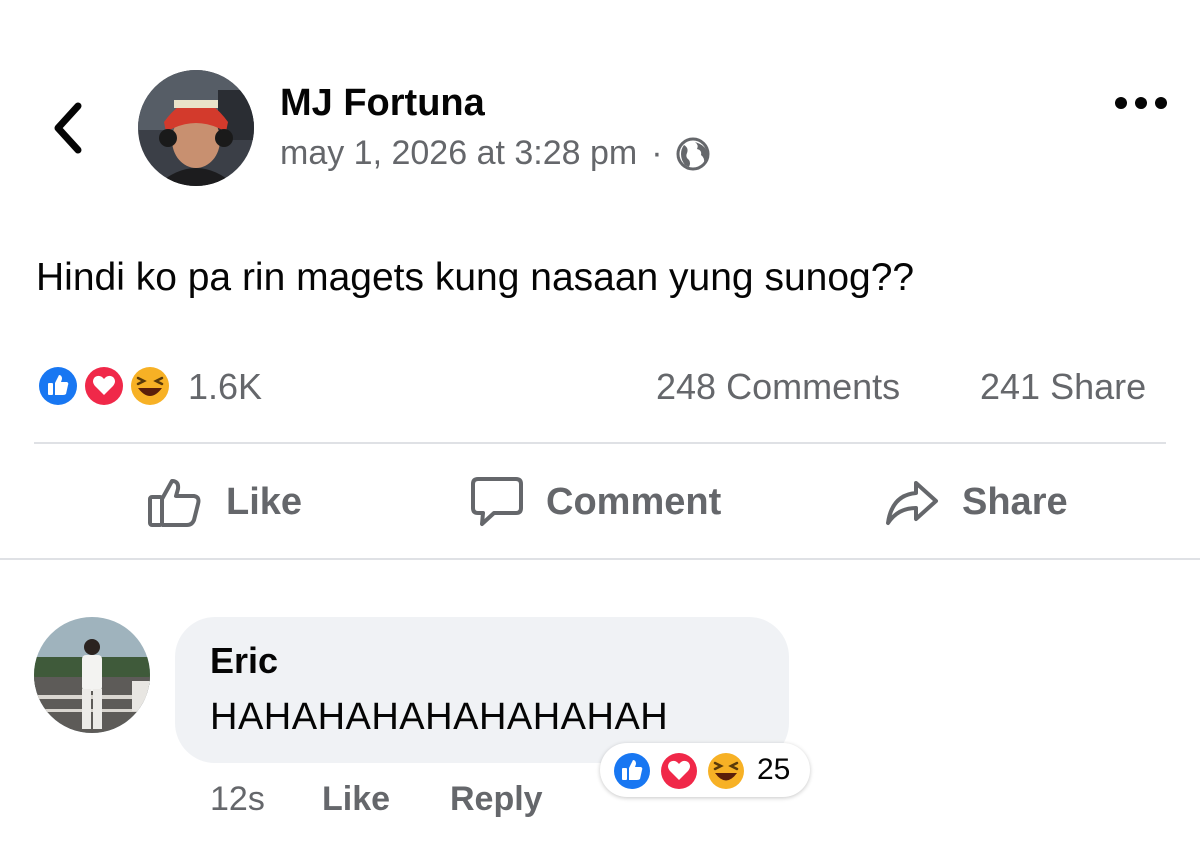  Describe the element at coordinates (439, 717) in the screenshot. I see `comment-text: HAHAHAHAHAHAHAHAH` at that location.